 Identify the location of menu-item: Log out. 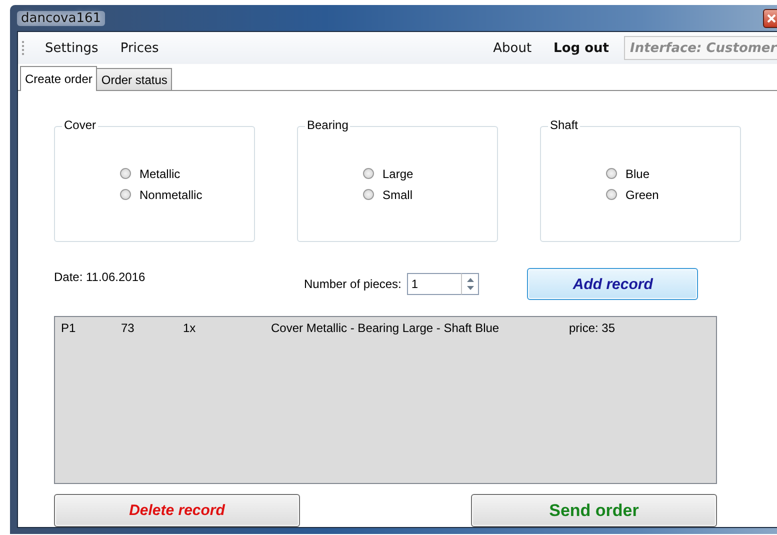
(581, 48).